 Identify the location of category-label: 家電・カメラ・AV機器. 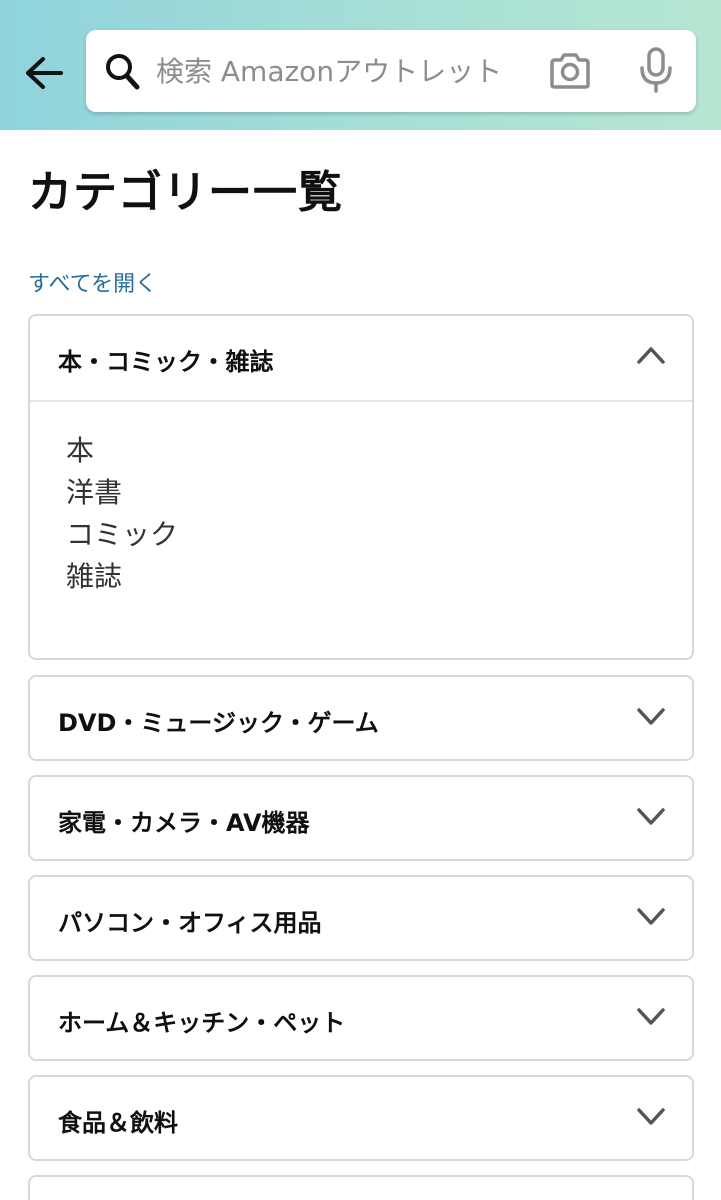
(184, 823).